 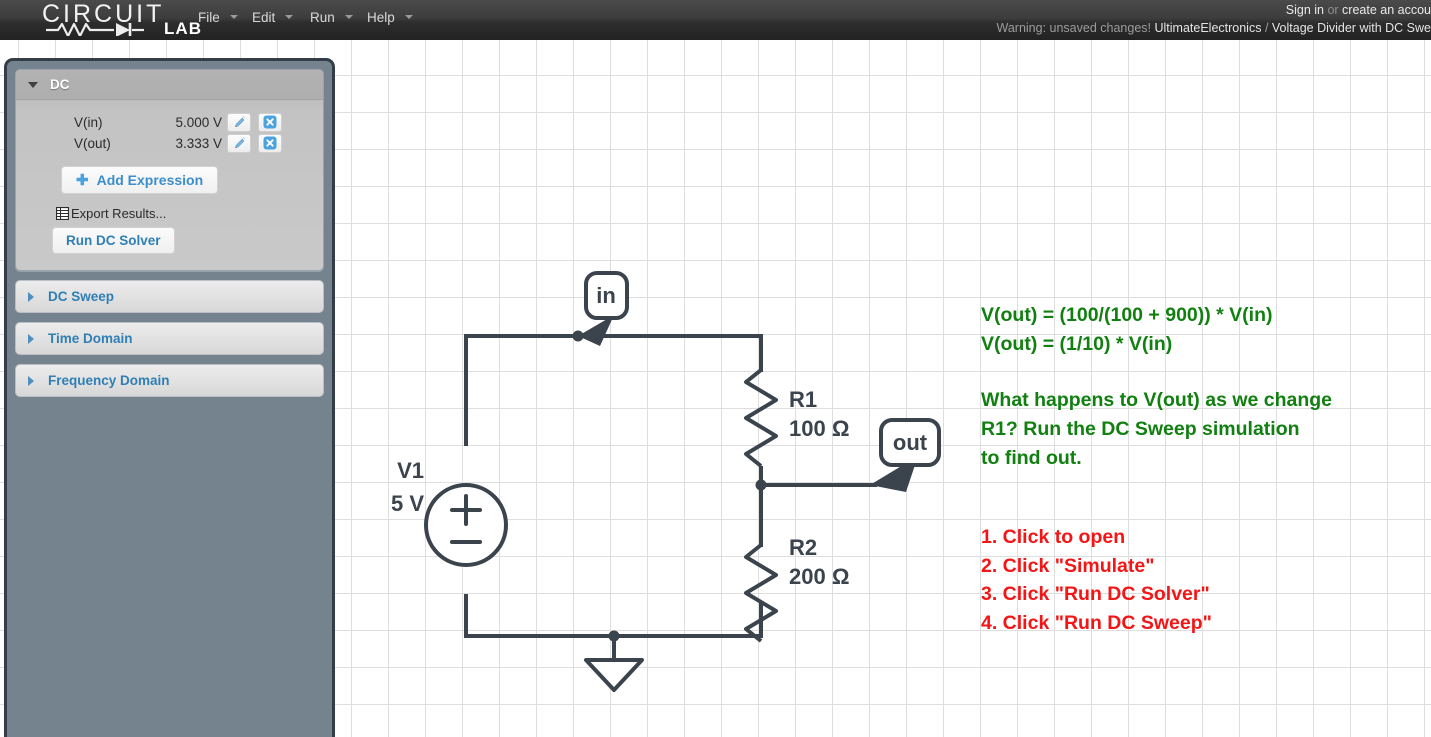 I want to click on junction-dot-out, so click(x=761, y=485).